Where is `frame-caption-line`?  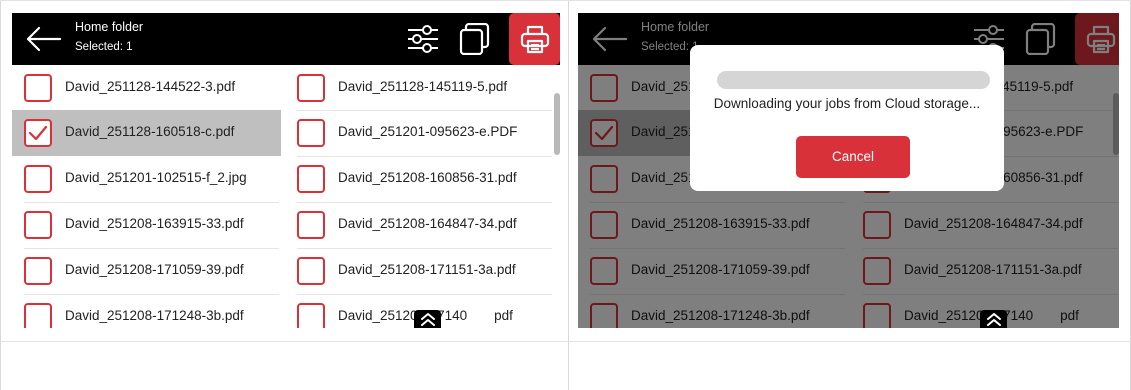
frame-caption-line is located at coordinates (565, 341).